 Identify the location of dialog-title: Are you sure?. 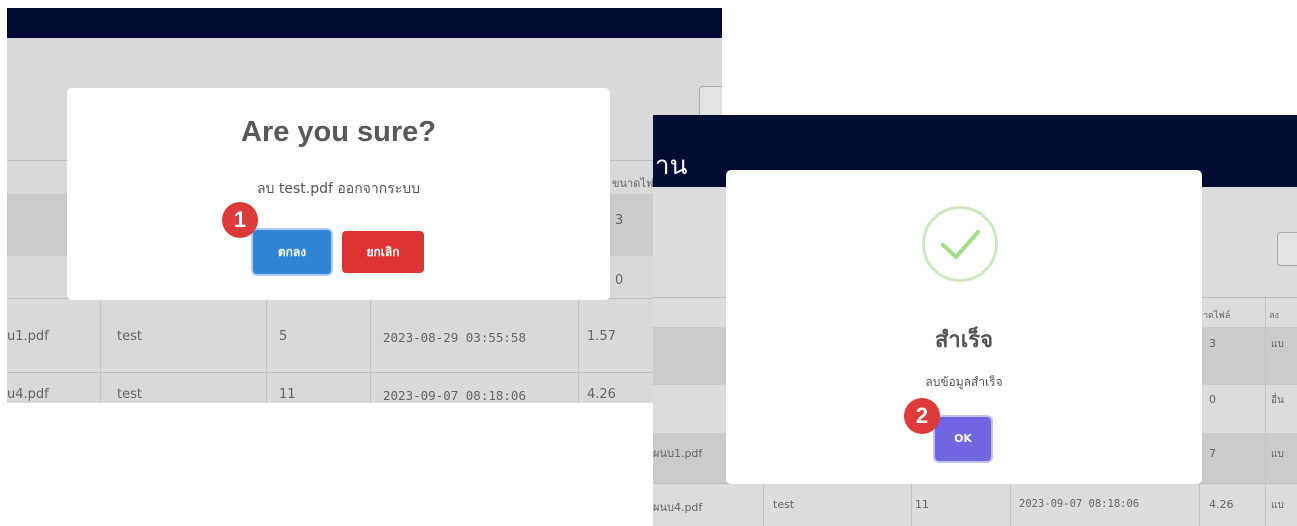
(338, 132).